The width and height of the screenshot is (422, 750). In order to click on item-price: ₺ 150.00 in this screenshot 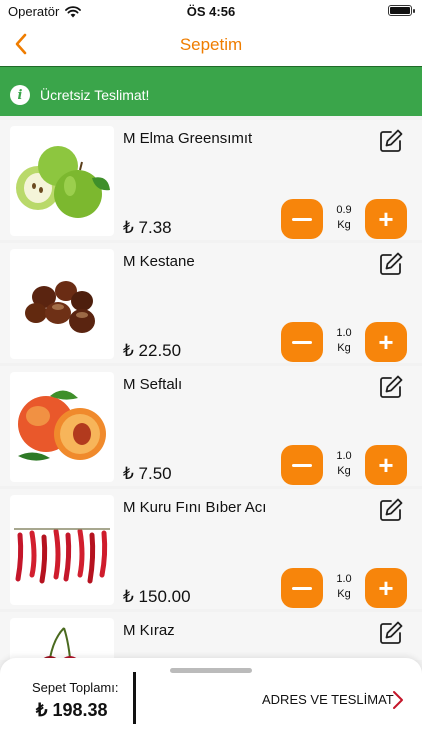, I will do `click(157, 596)`.